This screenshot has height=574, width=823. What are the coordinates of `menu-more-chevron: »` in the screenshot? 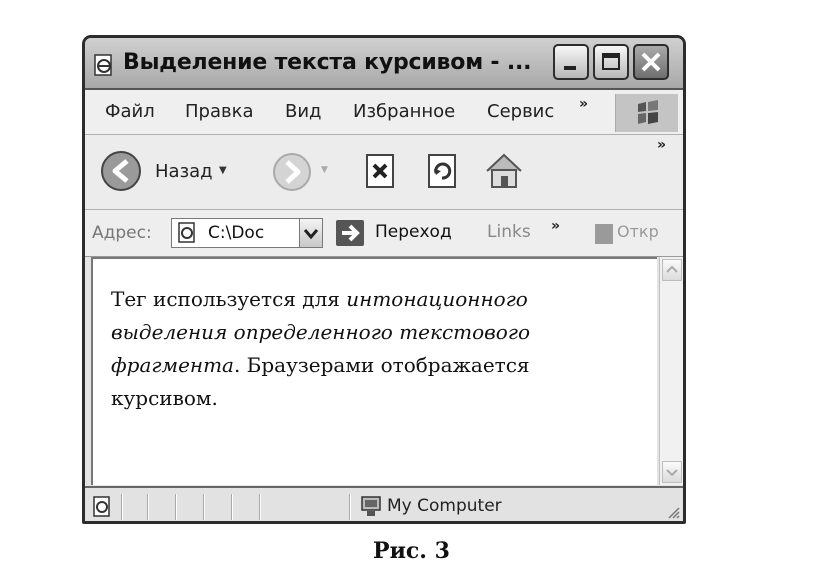 It's located at (583, 104).